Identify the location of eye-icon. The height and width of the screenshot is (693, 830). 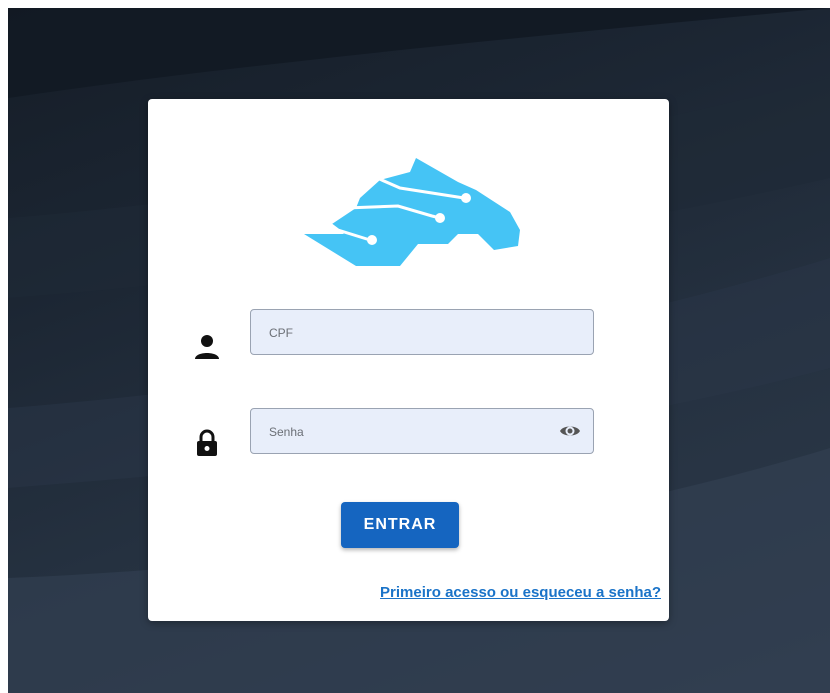
(570, 431).